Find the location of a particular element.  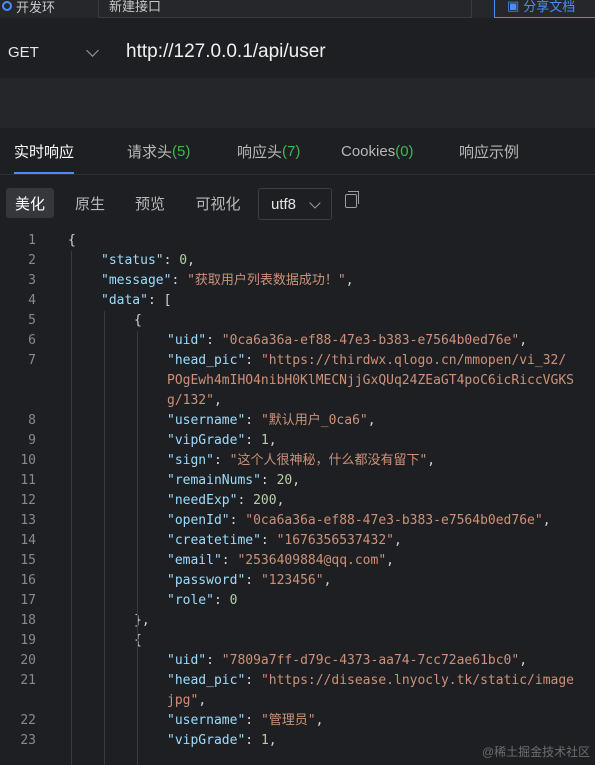

method-label: GET is located at coordinates (23, 52).